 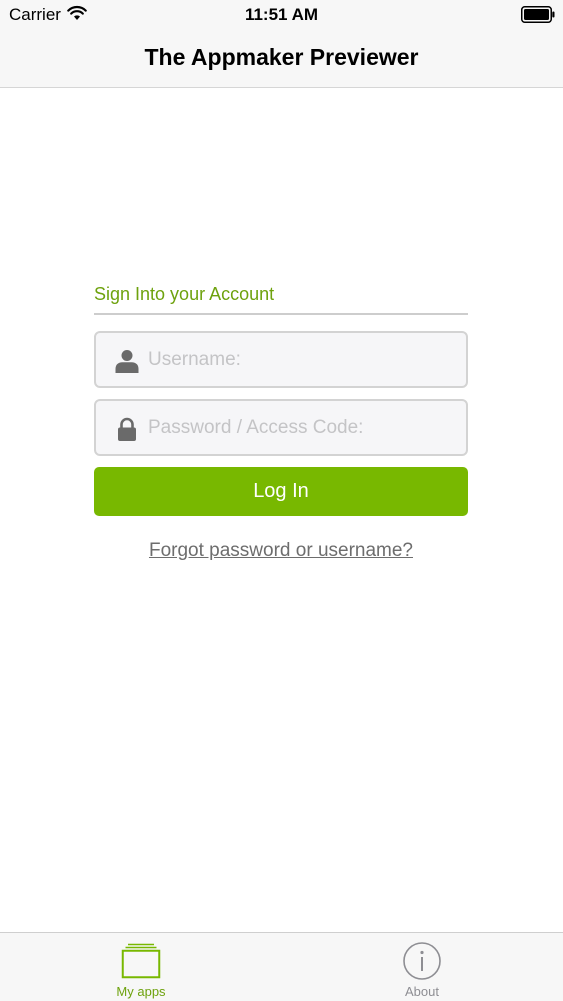 I want to click on username-field, so click(x=281, y=359).